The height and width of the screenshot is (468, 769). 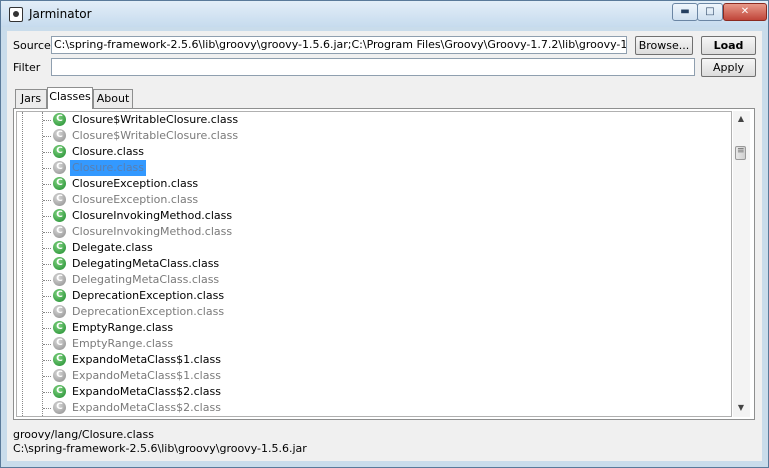 What do you see at coordinates (113, 98) in the screenshot?
I see `tab-about: About` at bounding box center [113, 98].